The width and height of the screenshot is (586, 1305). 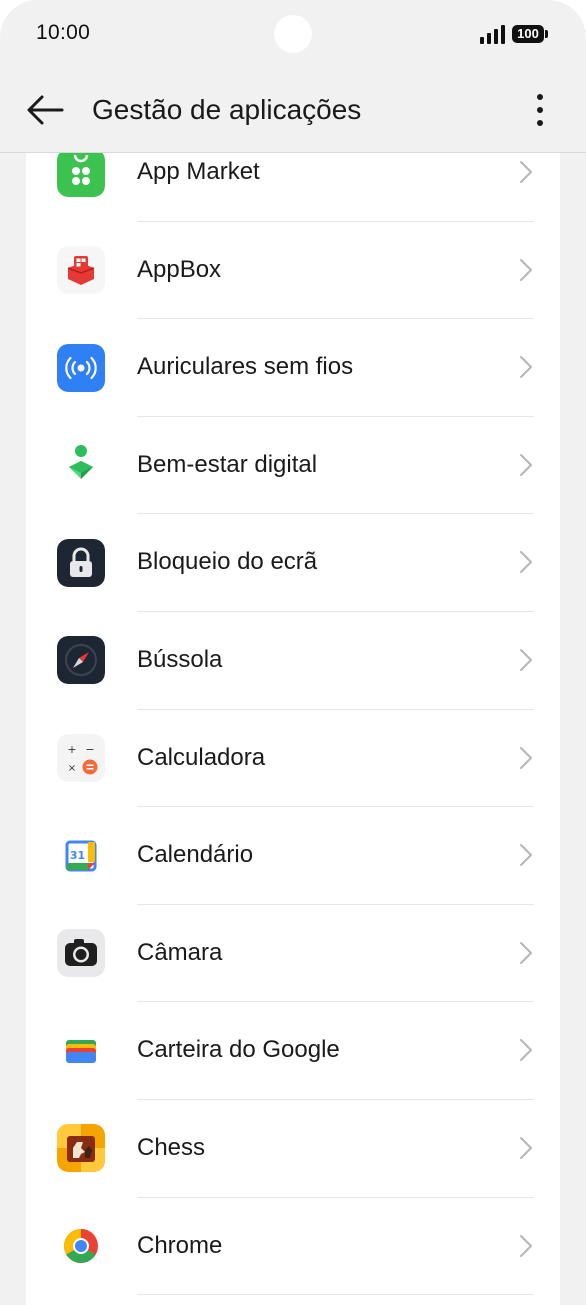 I want to click on more-vertical-icon, so click(x=540, y=97).